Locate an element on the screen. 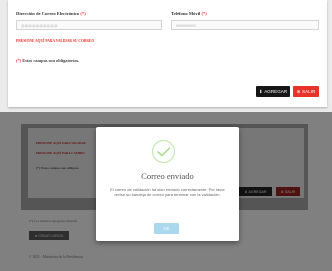  email-field-value: @@@@@@@@@@ is located at coordinates (39, 25).